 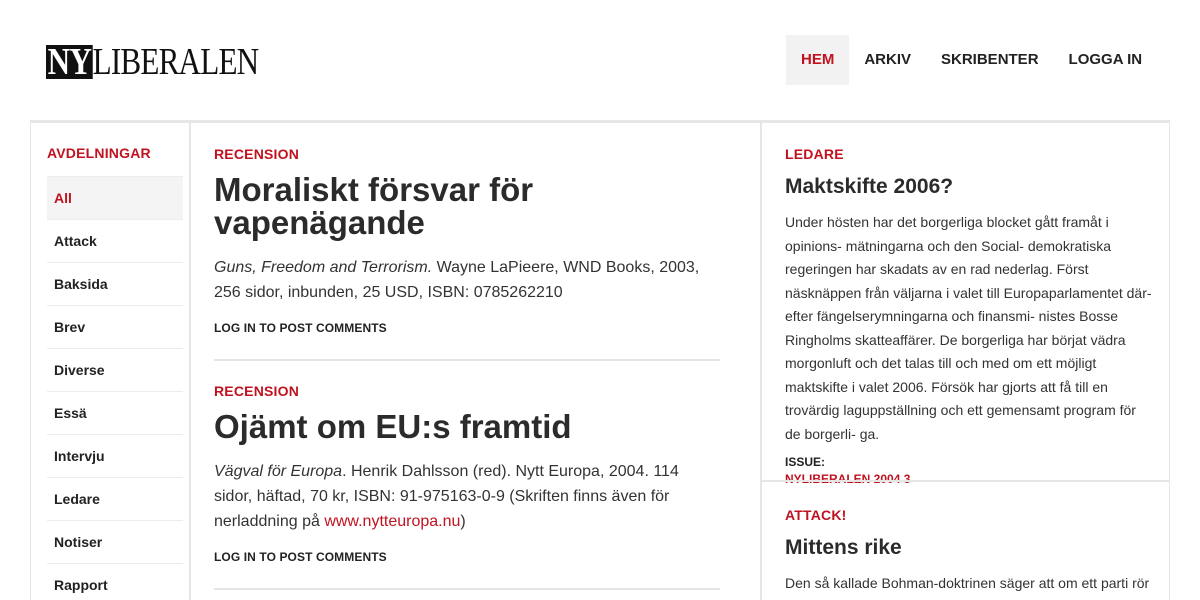 What do you see at coordinates (115, 541) in the screenshot?
I see `sidebar-item-notiser: Notiser` at bounding box center [115, 541].